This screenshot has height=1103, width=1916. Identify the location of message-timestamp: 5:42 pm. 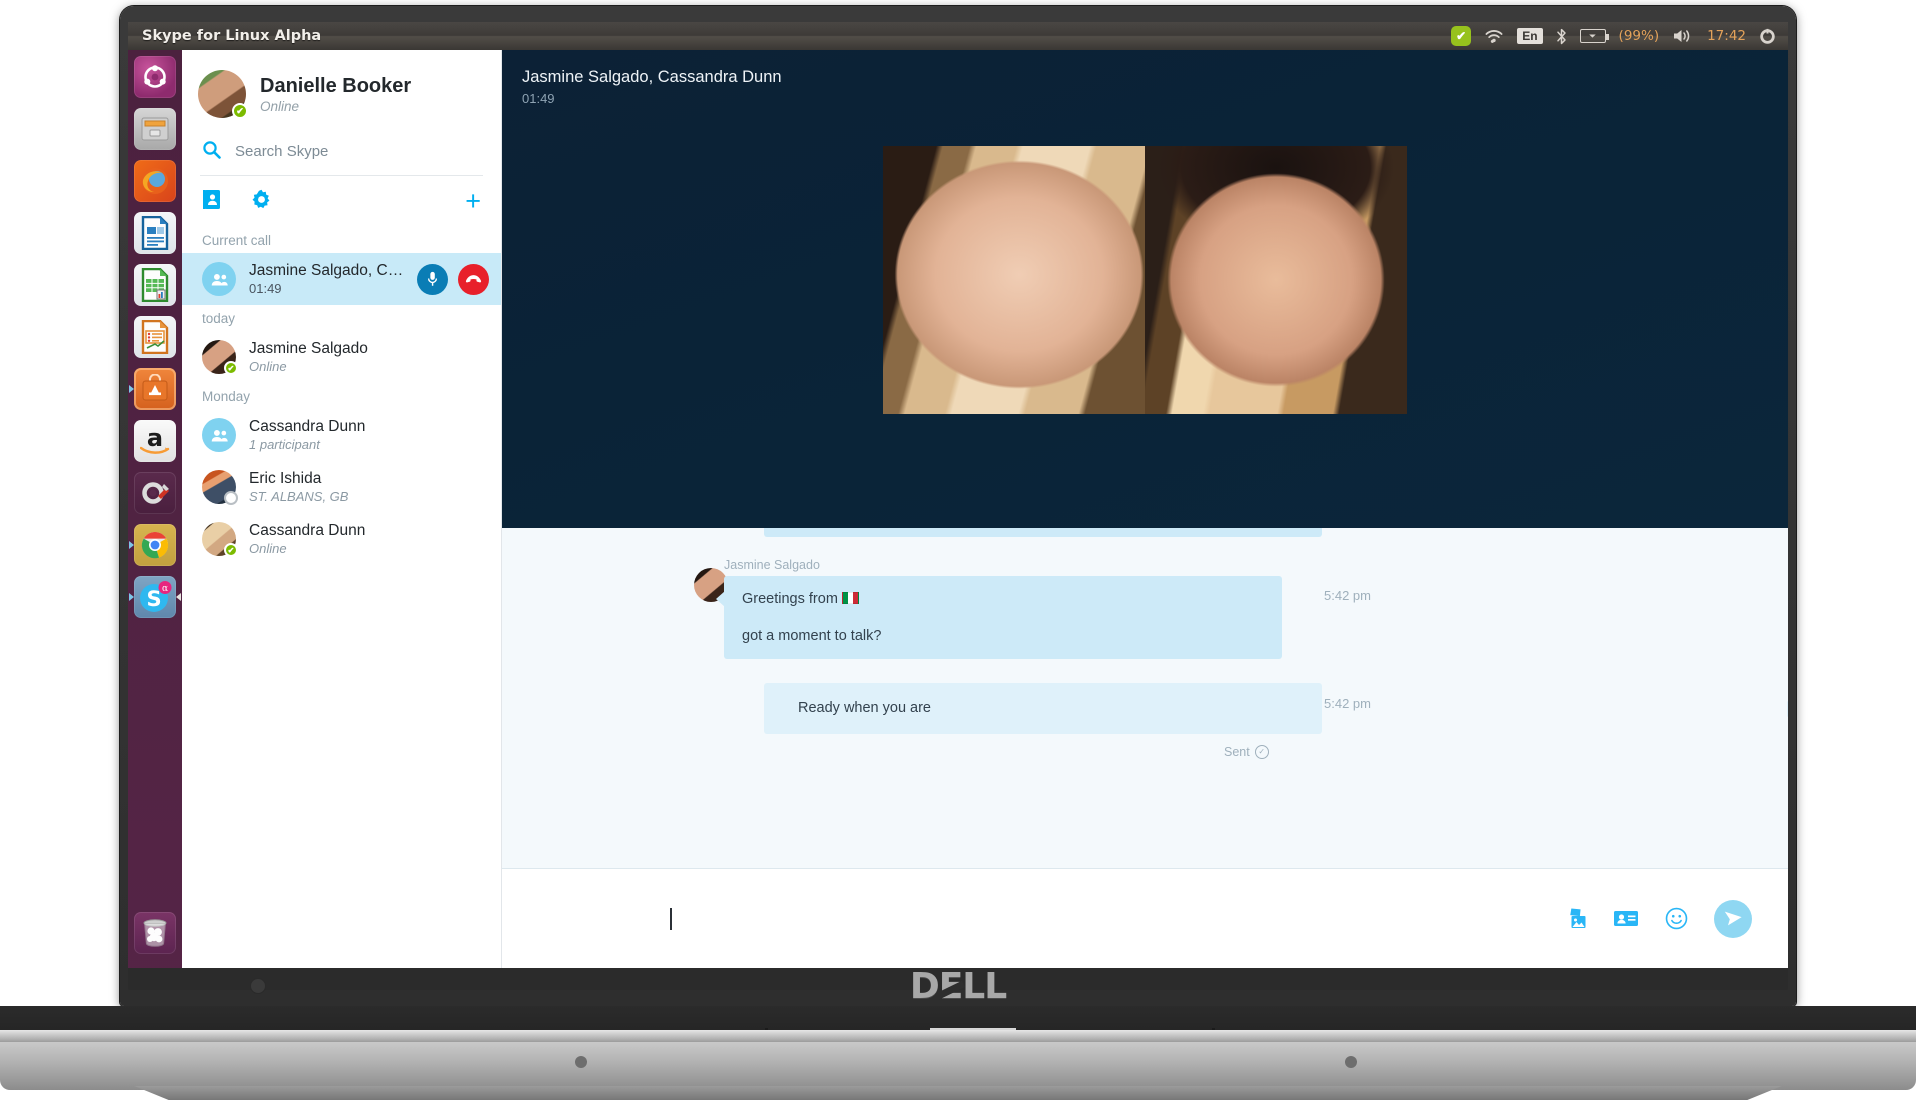
(1347, 703).